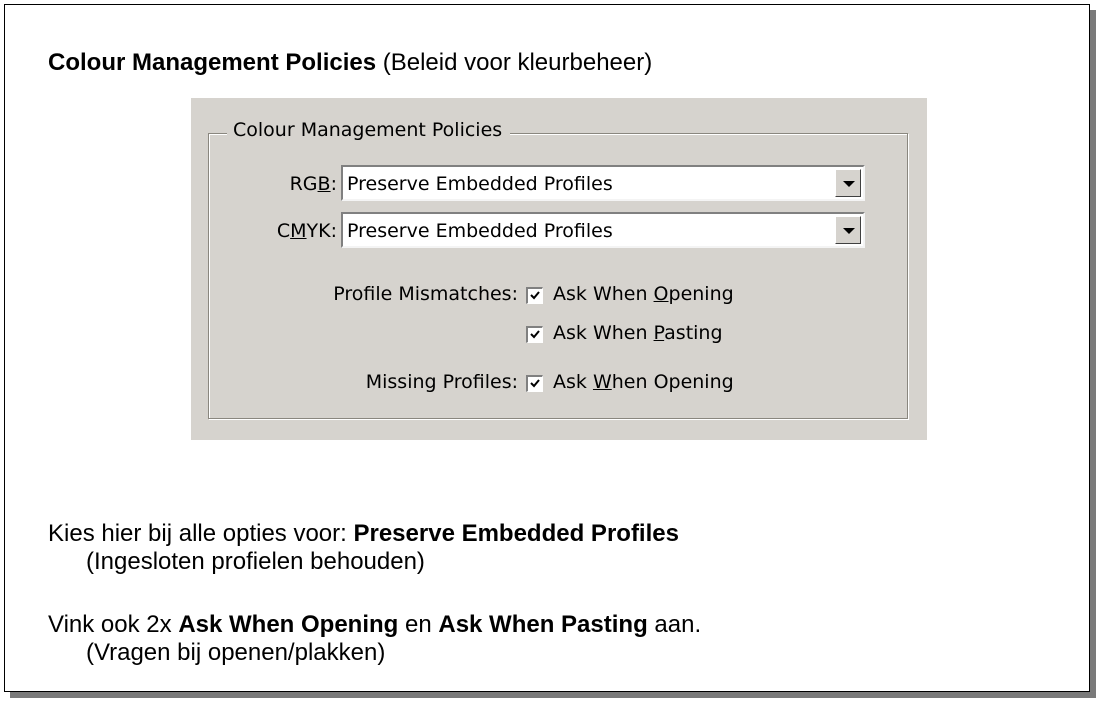 This screenshot has height=708, width=1101. I want to click on group-title: Colour Management Policies, so click(369, 130).